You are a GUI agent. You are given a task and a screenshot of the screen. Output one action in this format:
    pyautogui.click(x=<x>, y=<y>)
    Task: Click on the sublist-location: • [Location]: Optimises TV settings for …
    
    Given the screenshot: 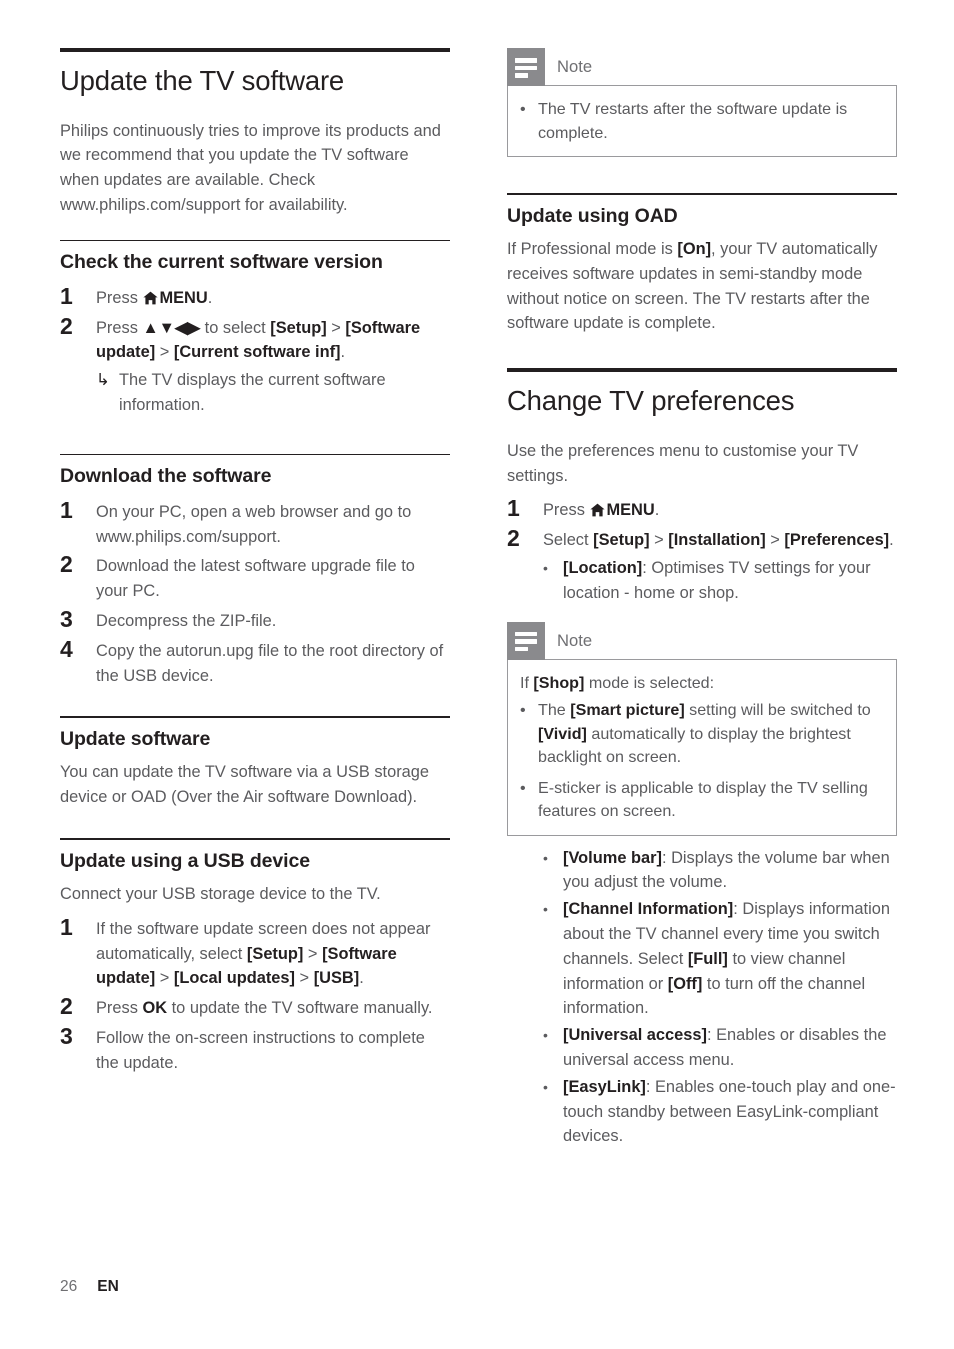 What is the action you would take?
    pyautogui.click(x=702, y=581)
    